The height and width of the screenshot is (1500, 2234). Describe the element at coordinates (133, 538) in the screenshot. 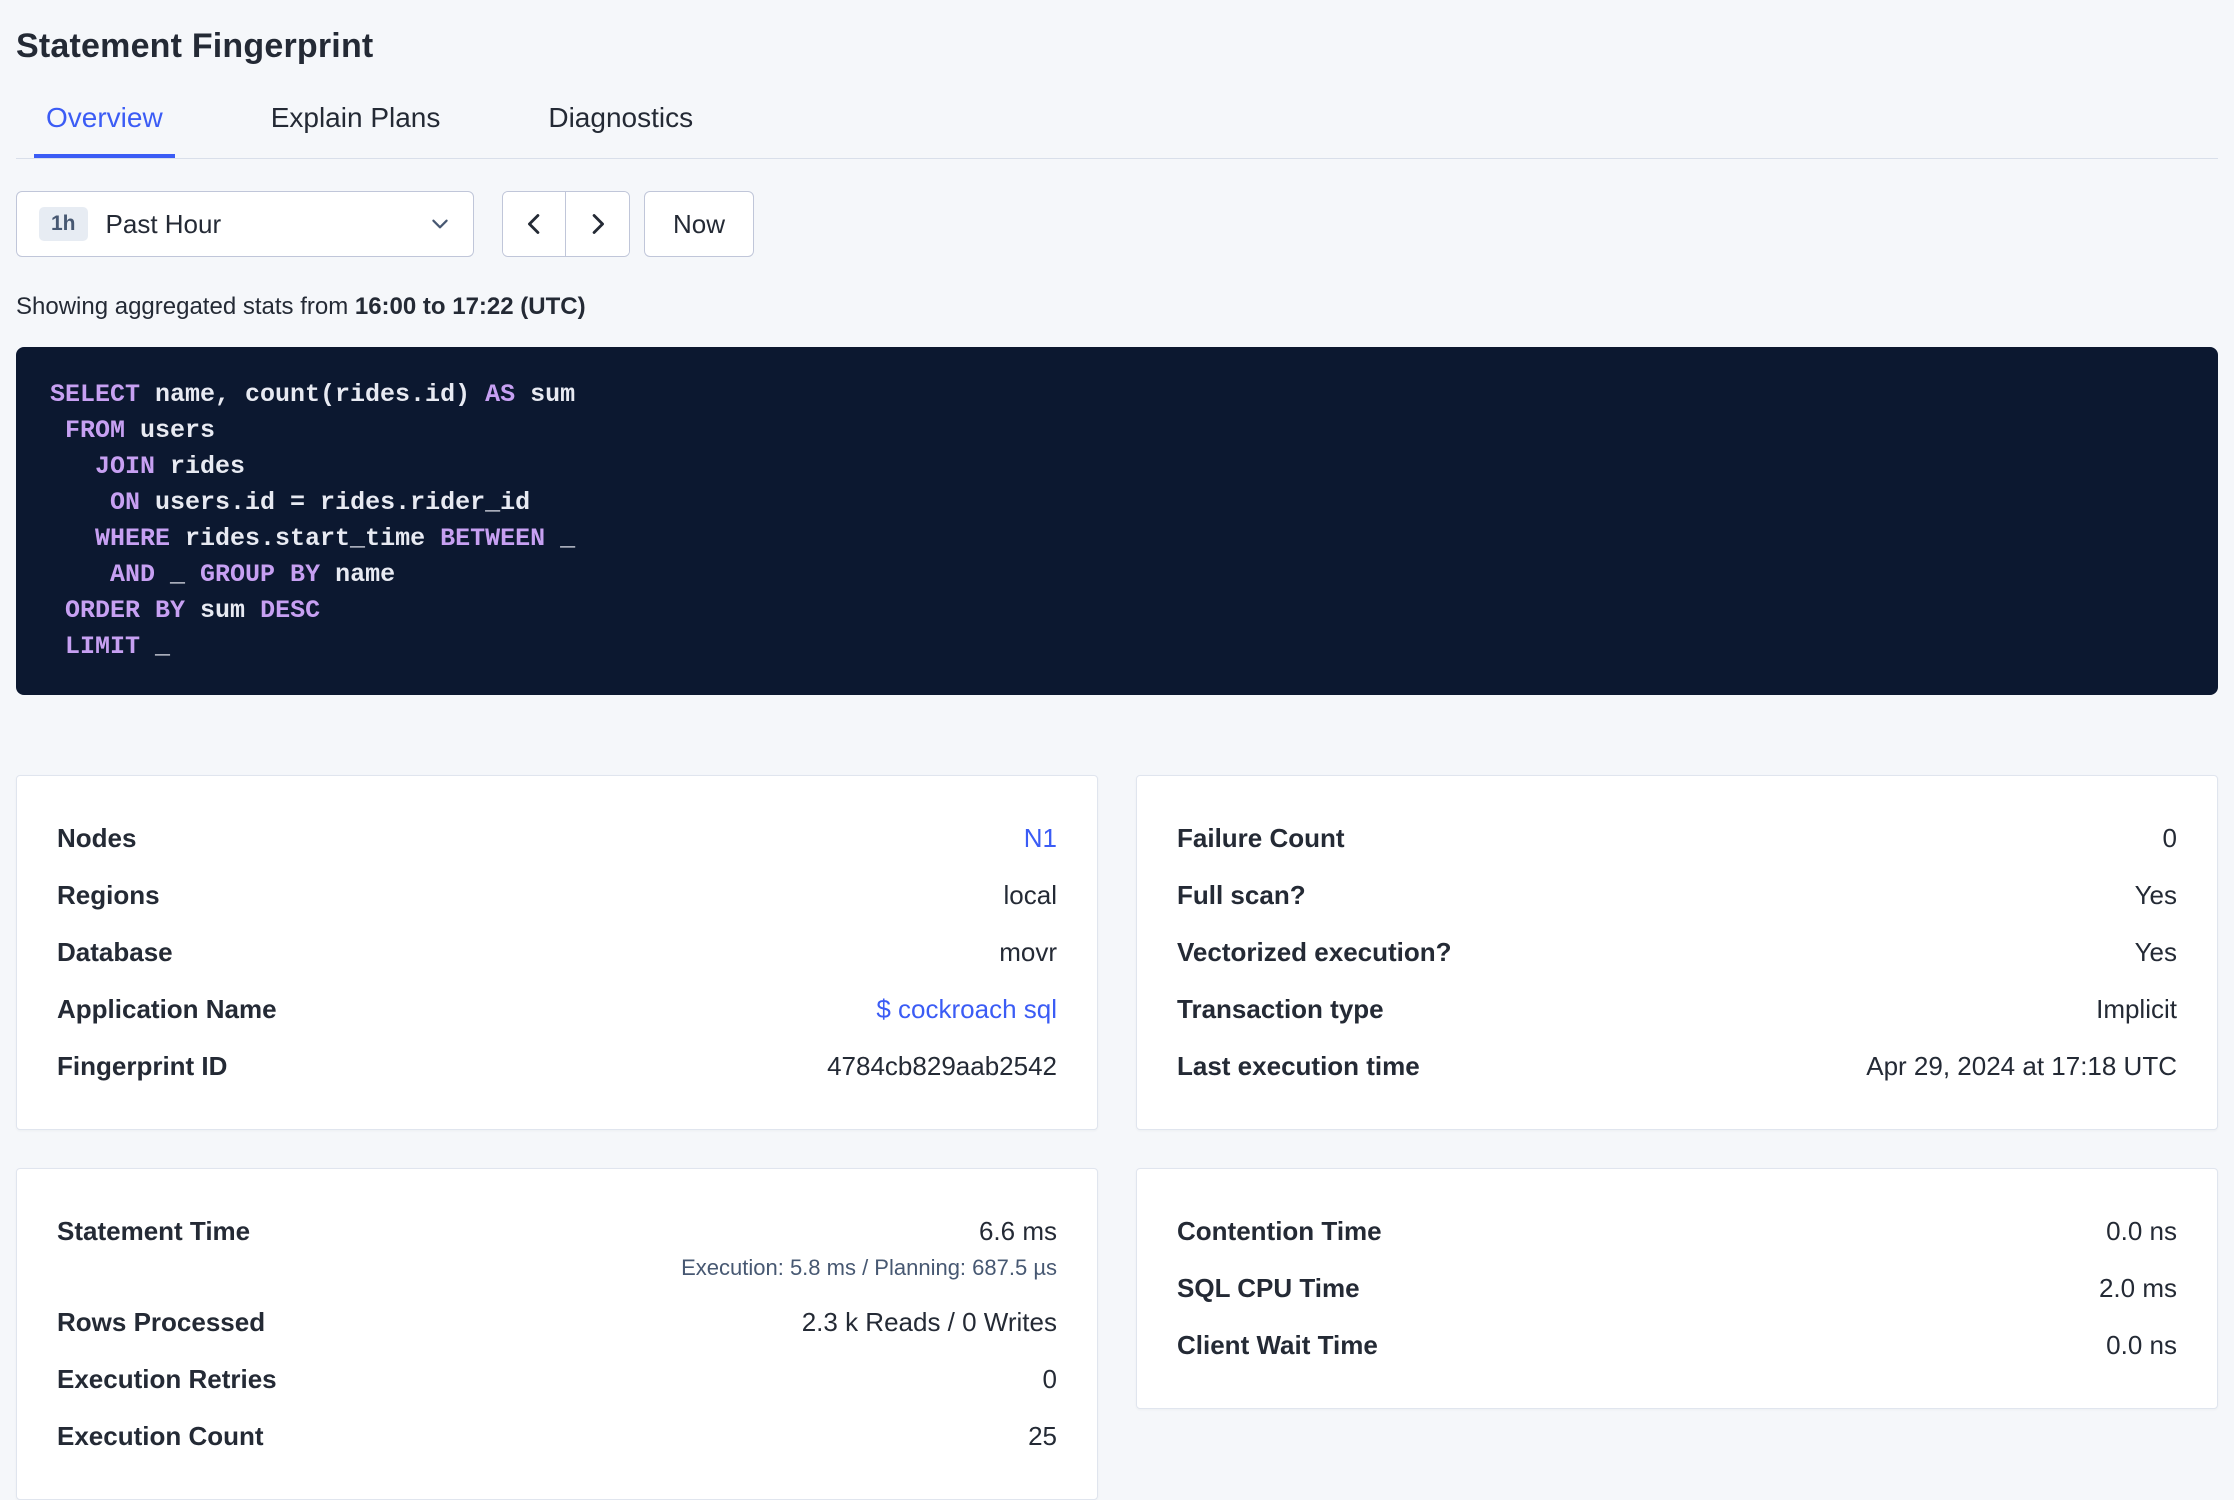

I see `sql-keyword: WHERE` at that location.